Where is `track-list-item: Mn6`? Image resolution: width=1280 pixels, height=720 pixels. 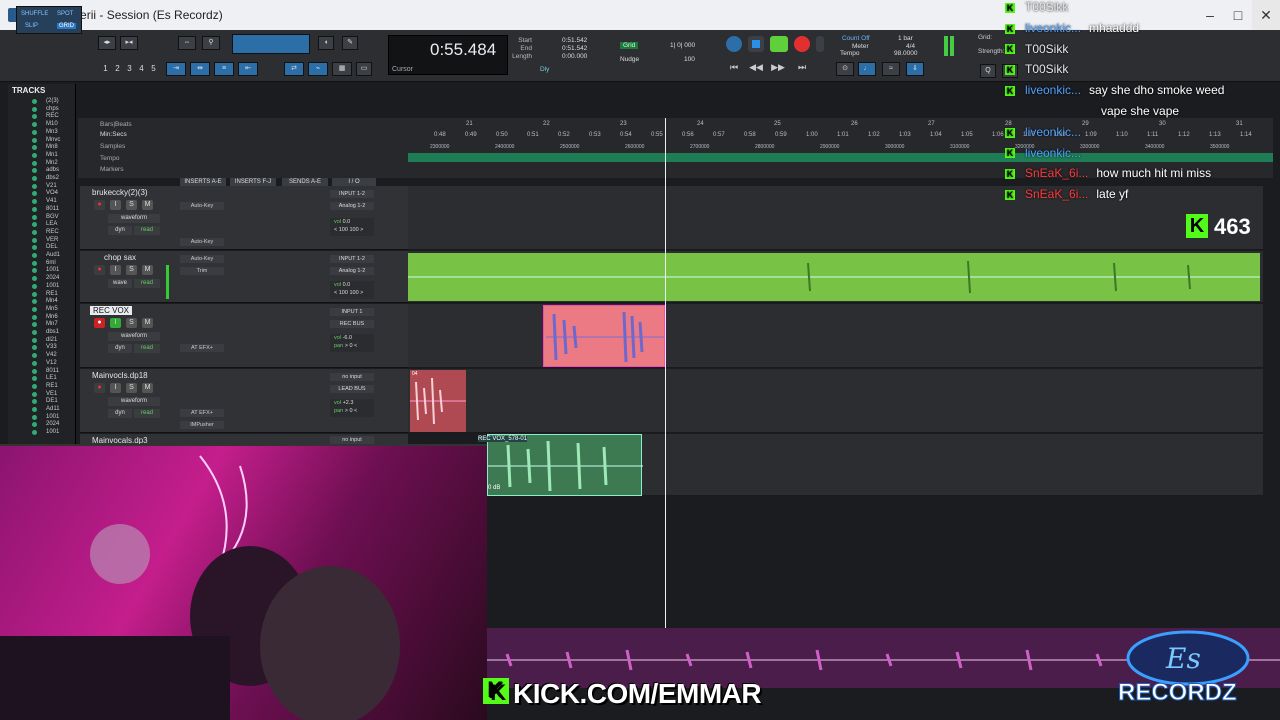
track-list-item: Mn6 is located at coordinates (52, 317).